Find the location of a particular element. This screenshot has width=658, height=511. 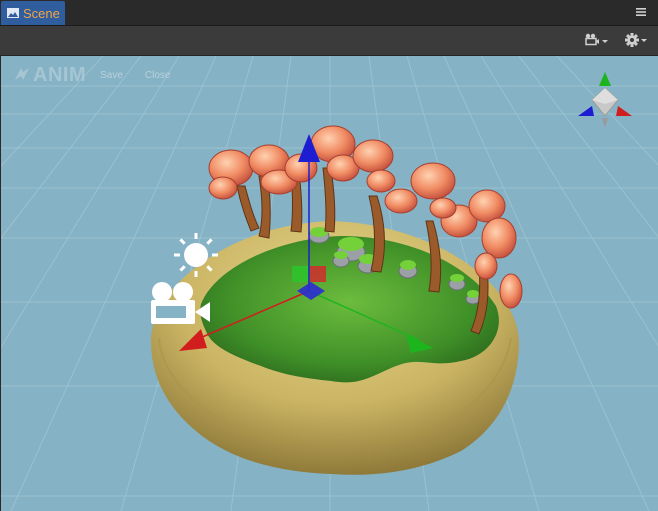

gizmo-x-cone is located at coordinates (624, 111).